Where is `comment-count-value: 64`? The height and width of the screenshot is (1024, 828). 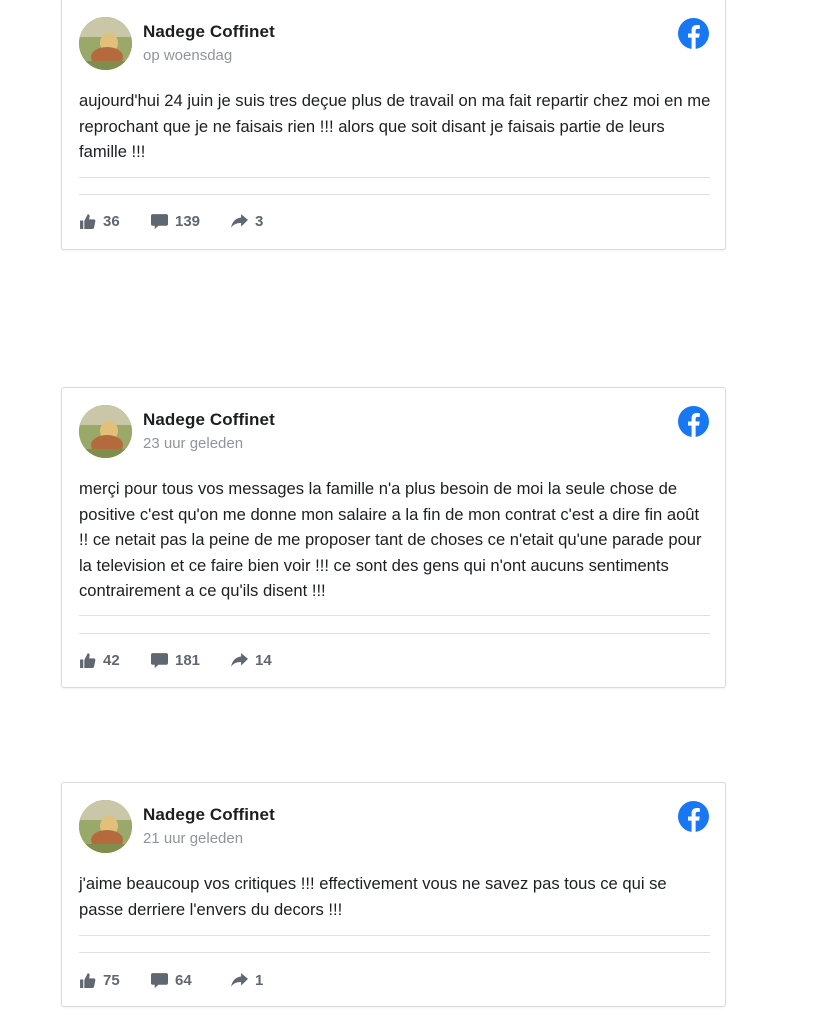
comment-count-value: 64 is located at coordinates (183, 980).